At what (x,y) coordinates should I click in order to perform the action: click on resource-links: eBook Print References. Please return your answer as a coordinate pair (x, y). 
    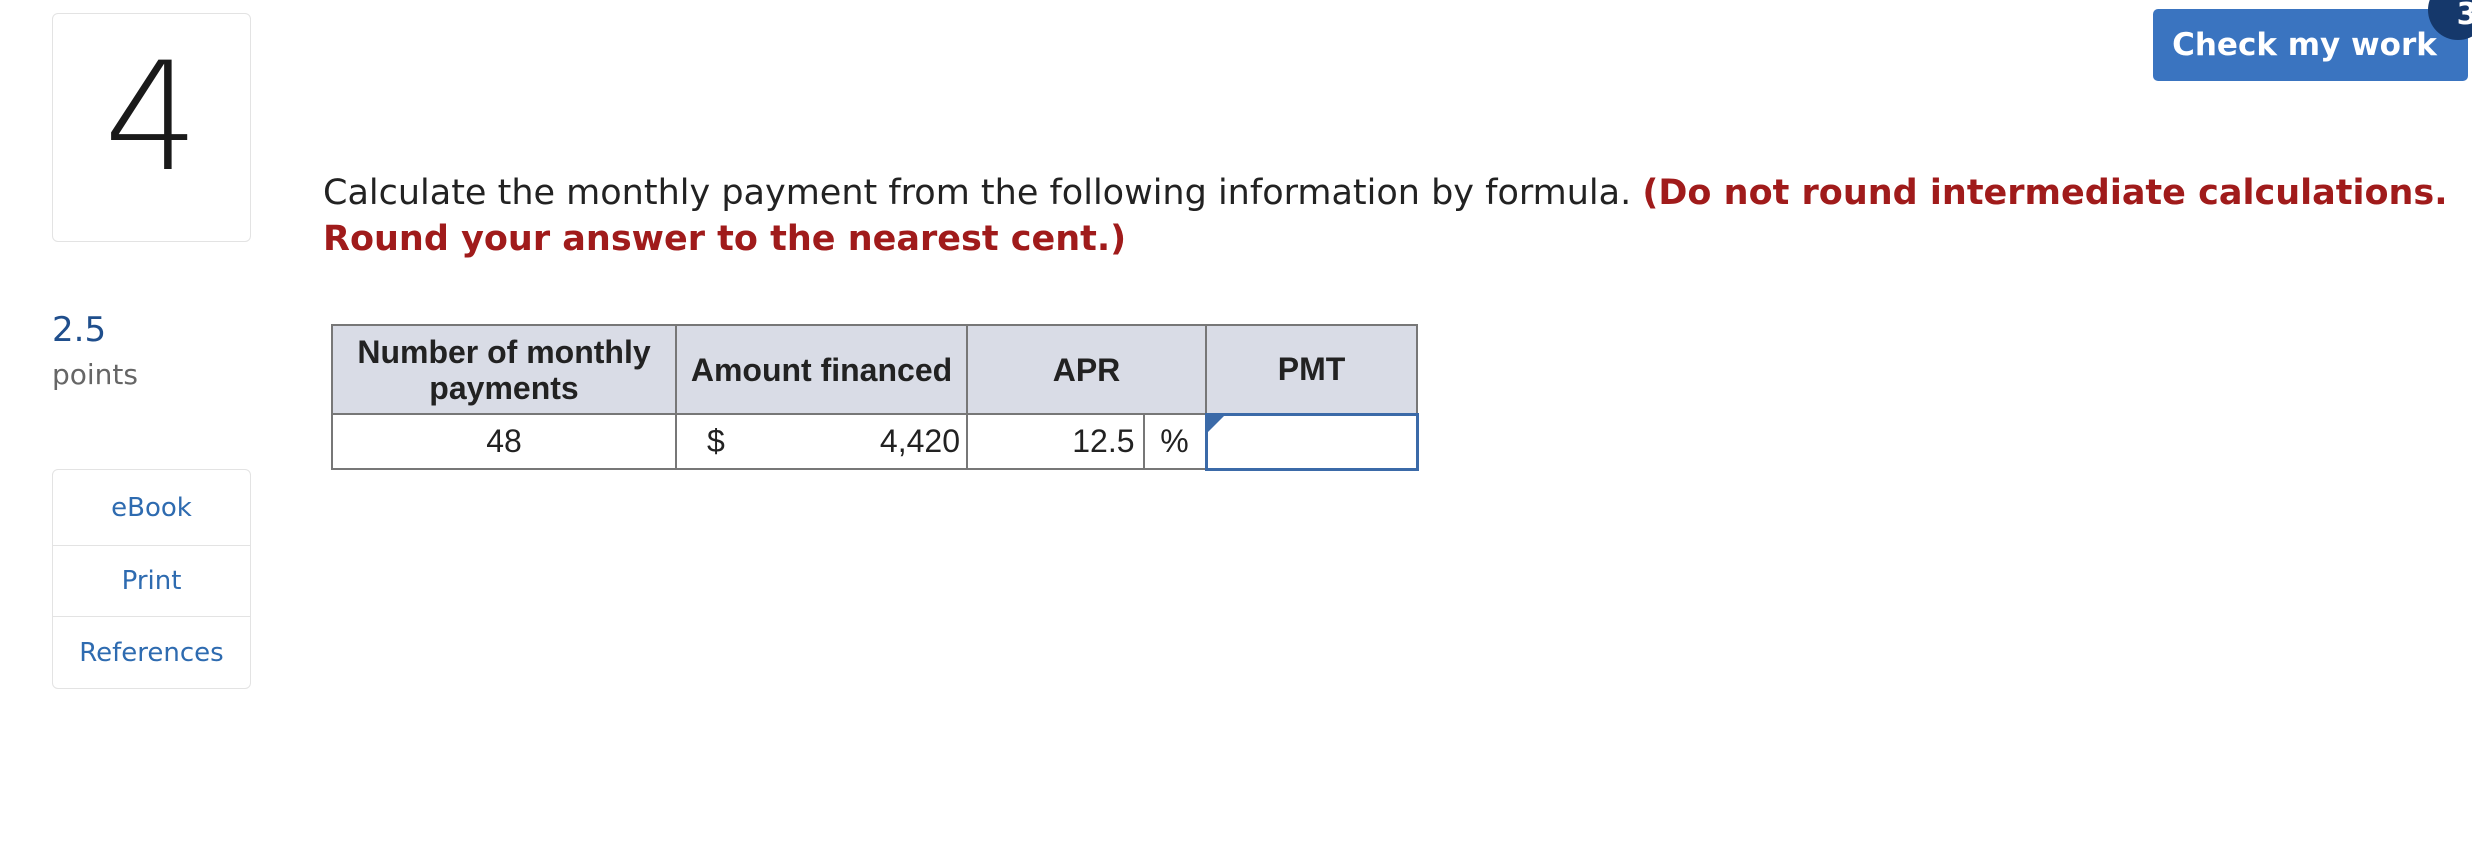
    Looking at the image, I should click on (151, 579).